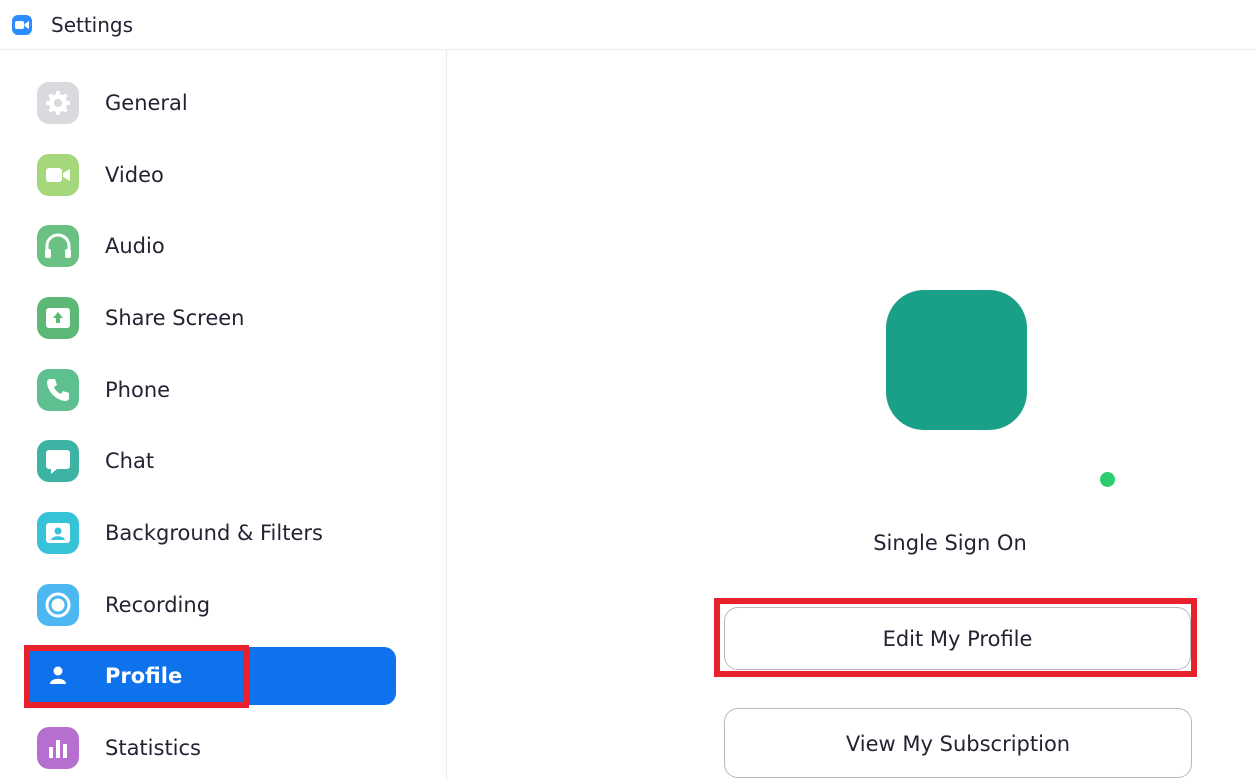 Image resolution: width=1256 pixels, height=780 pixels. What do you see at coordinates (144, 676) in the screenshot?
I see `sidebar-item-label: Profile` at bounding box center [144, 676].